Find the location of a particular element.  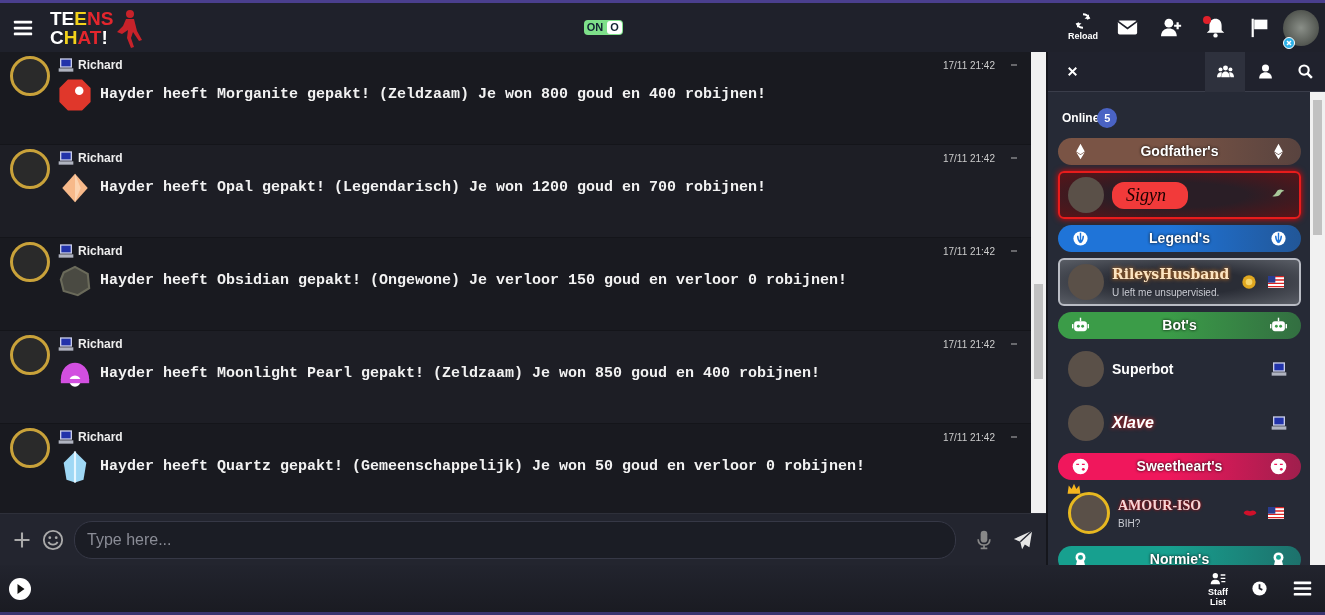

status-message: U left me unsupervisied. is located at coordinates (1166, 293).